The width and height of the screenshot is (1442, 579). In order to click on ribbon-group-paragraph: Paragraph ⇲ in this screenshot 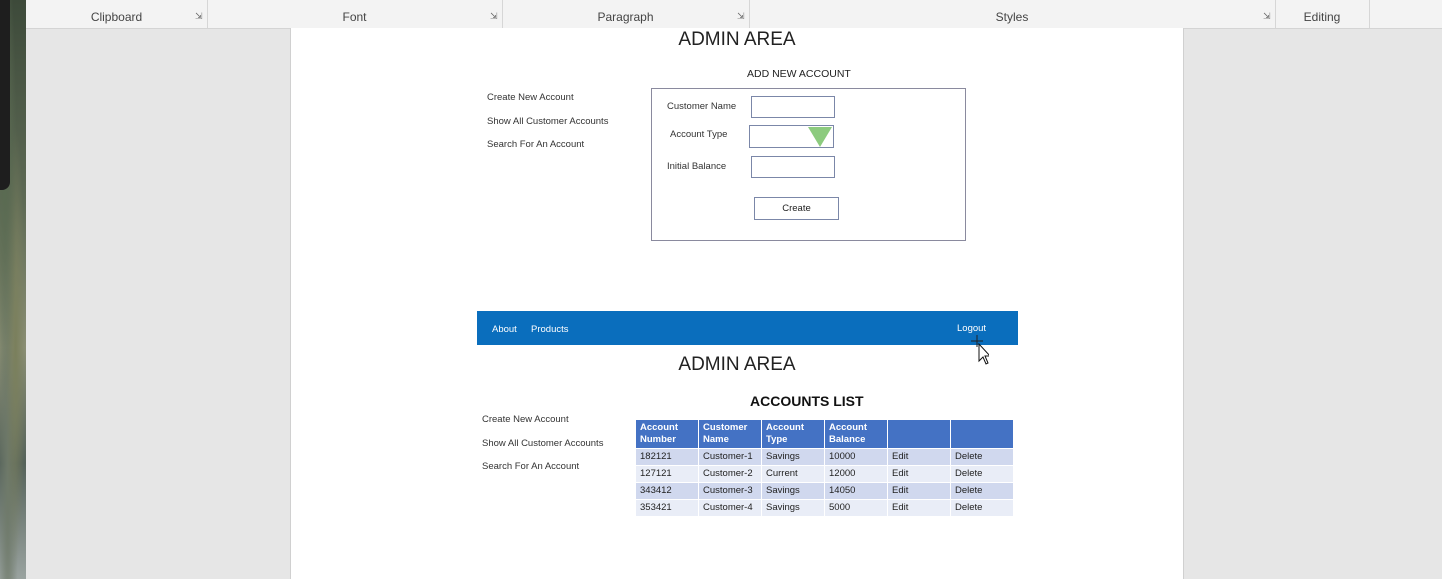, I will do `click(626, 14)`.